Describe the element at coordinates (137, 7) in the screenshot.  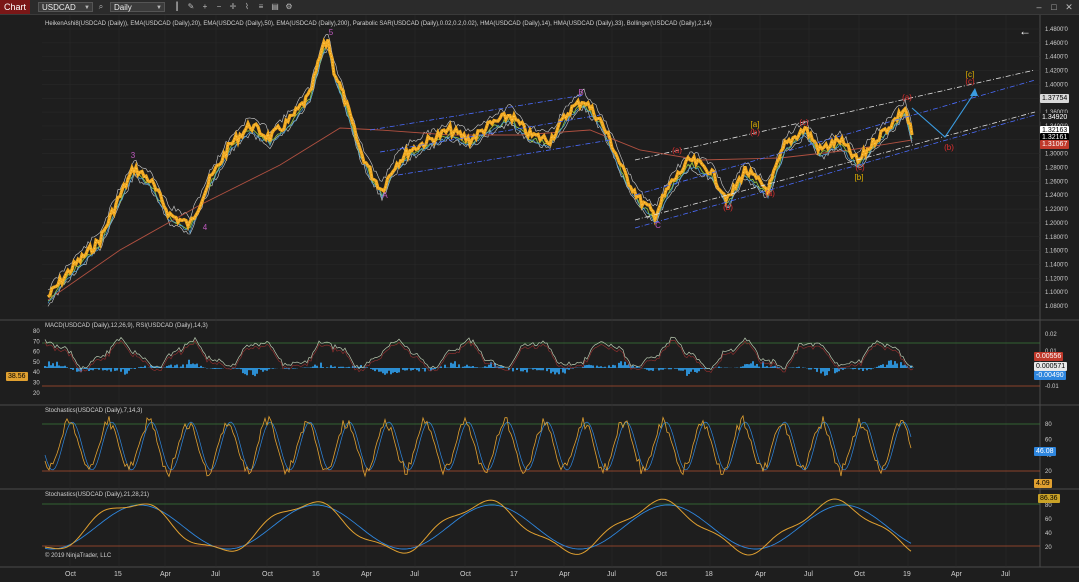
I see `interval-selector: Daily ▼` at that location.